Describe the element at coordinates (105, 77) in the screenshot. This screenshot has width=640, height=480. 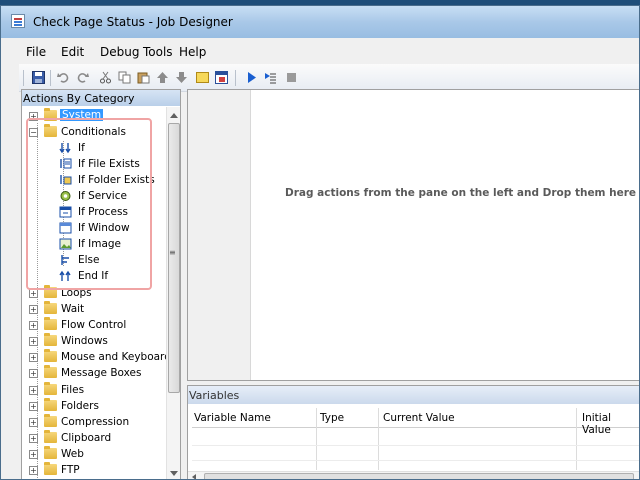
I see `cut-icon` at that location.